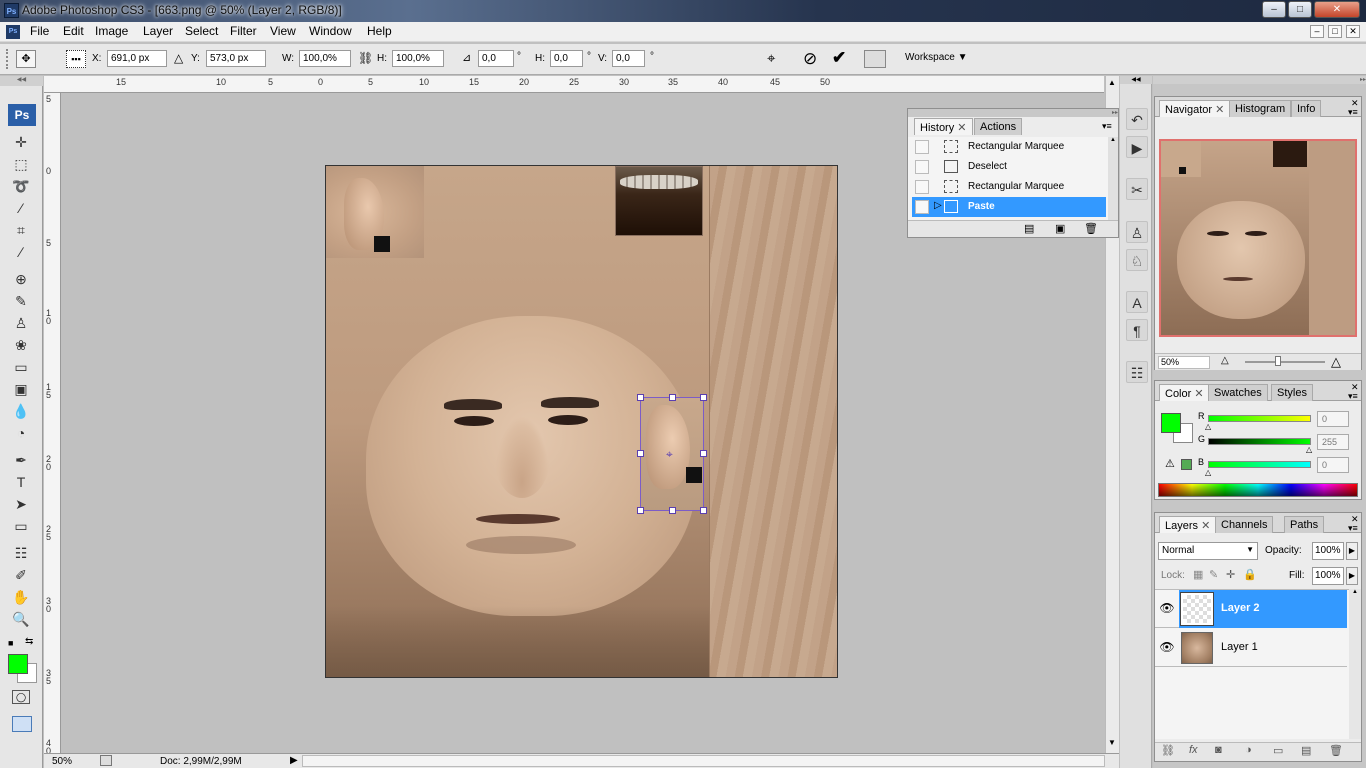 This screenshot has width=1366, height=768. I want to click on menu-window: Window, so click(330, 31).